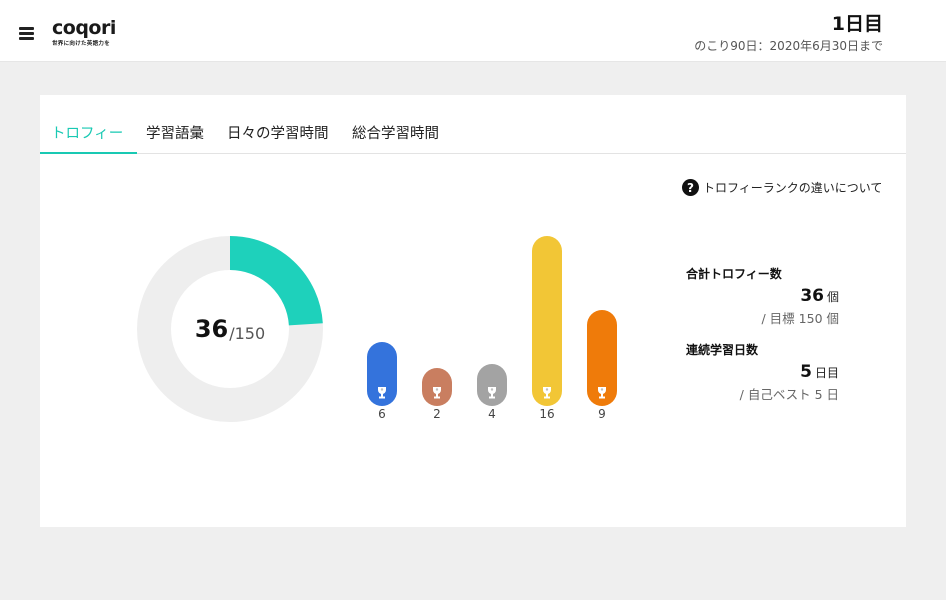  Describe the element at coordinates (806, 372) in the screenshot. I see `streak-value: 5` at that location.